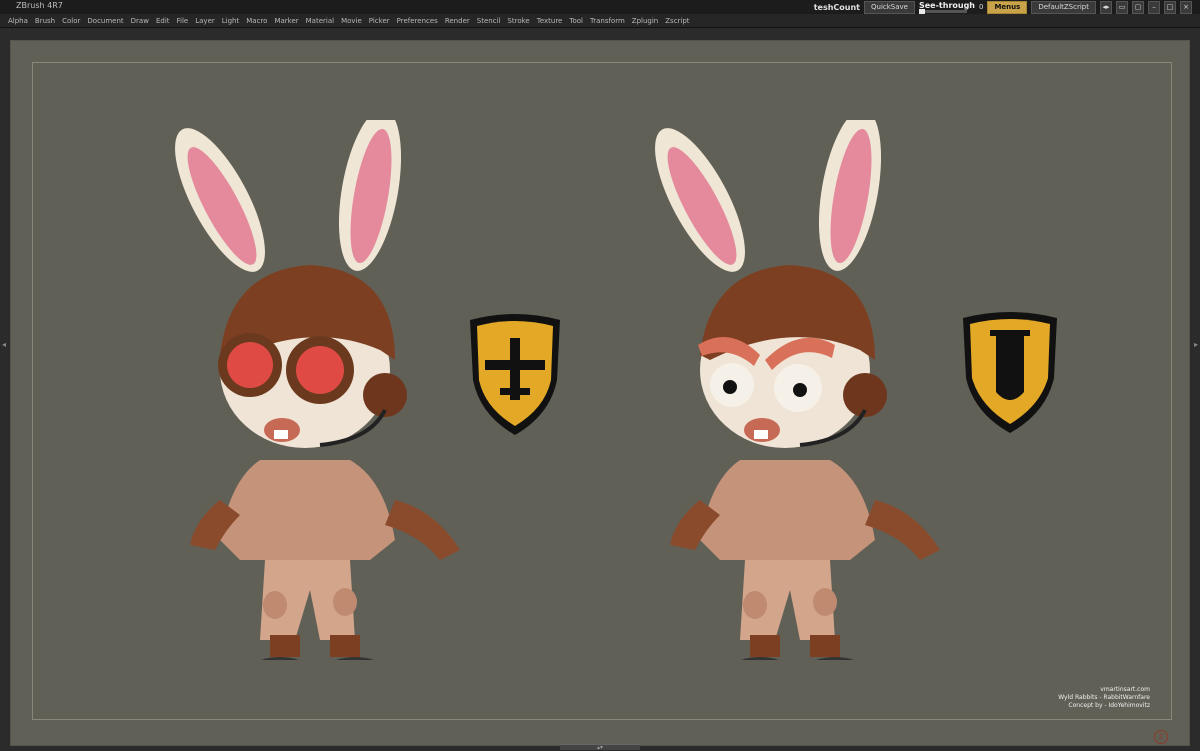 This screenshot has width=1200, height=751. I want to click on arrows-icon: ◂▸, so click(1106, 7).